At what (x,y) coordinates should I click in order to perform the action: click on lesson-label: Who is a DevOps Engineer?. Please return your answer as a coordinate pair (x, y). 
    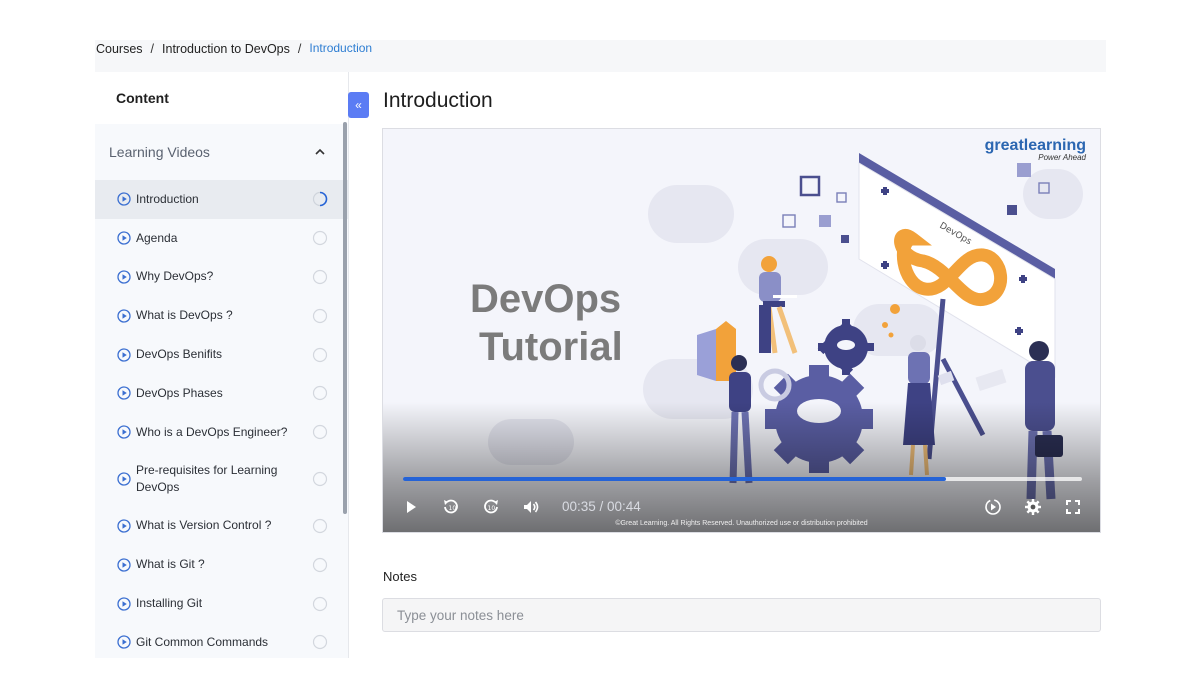
    Looking at the image, I should click on (212, 431).